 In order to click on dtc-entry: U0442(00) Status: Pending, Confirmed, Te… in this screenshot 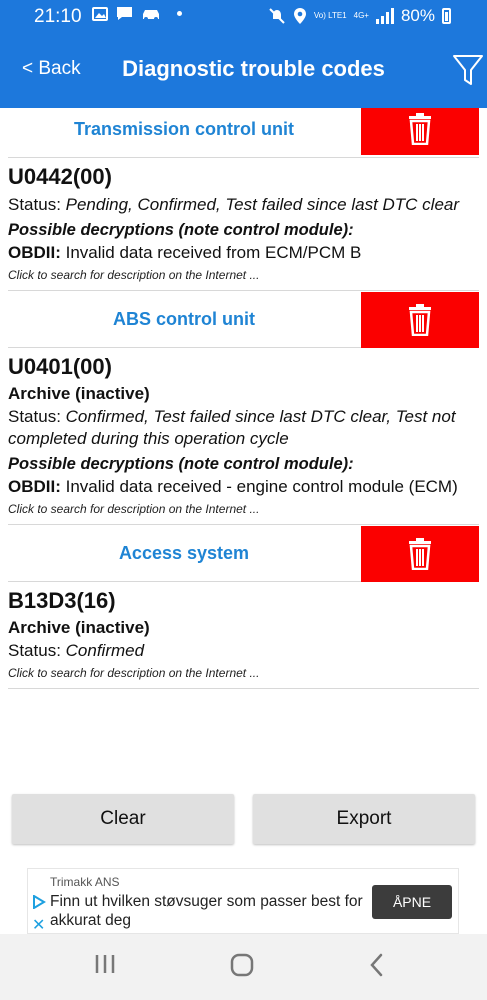, I will do `click(243, 224)`.